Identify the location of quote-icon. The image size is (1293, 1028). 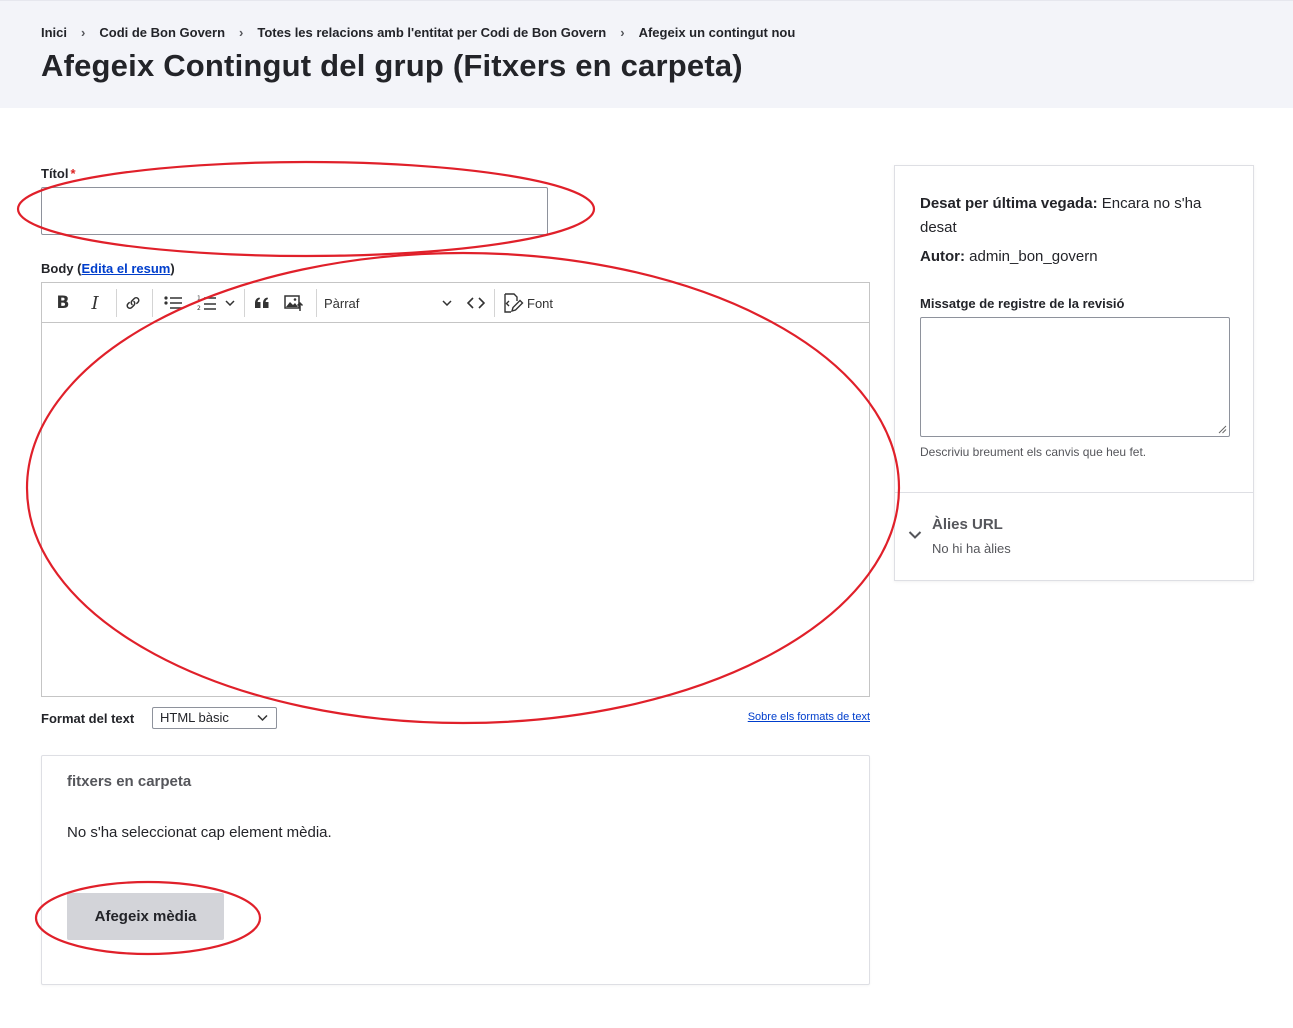
(262, 302).